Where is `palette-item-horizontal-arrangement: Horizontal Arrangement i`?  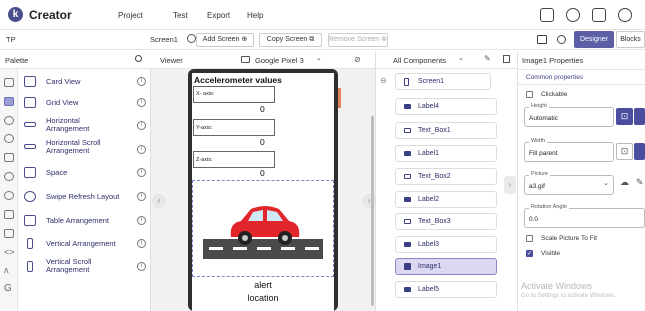
palette-item-horizontal-arrangement: Horizontal Arrangement i is located at coordinates (84, 126).